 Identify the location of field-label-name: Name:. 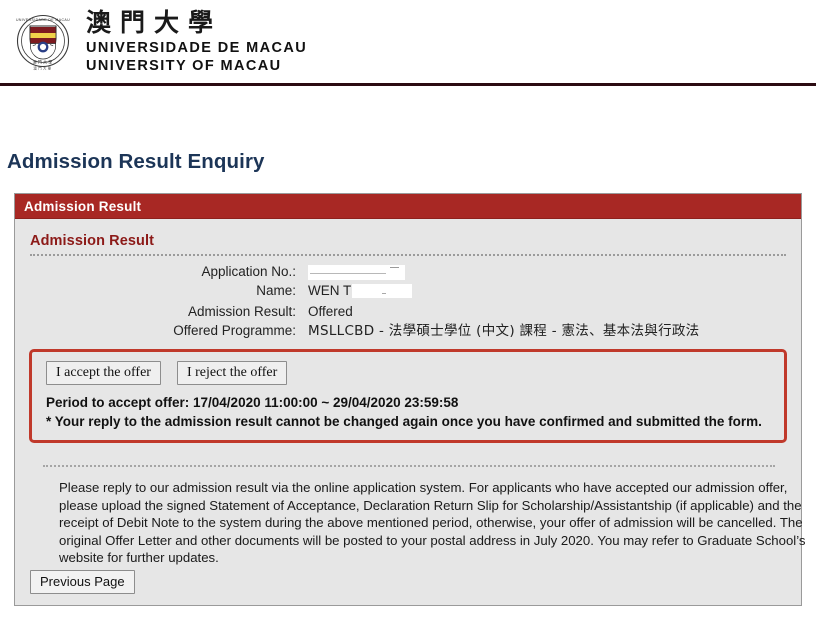
(276, 290).